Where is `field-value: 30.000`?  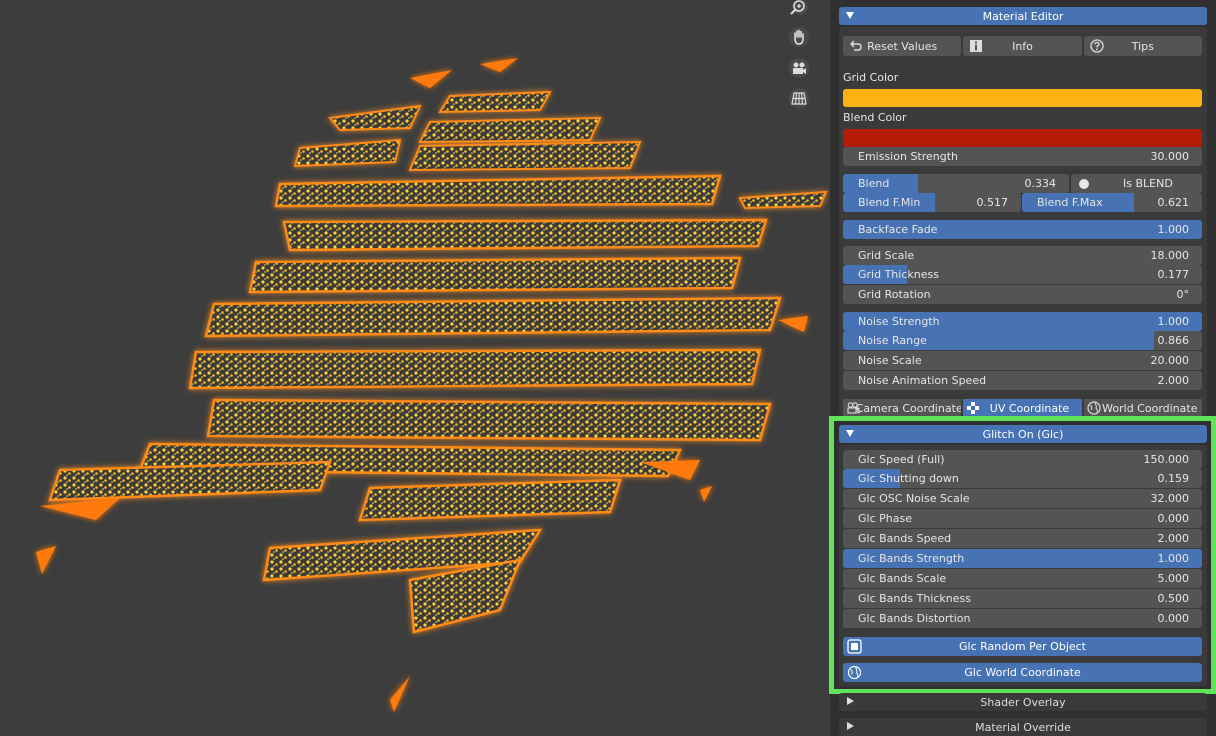
field-value: 30.000 is located at coordinates (1170, 156).